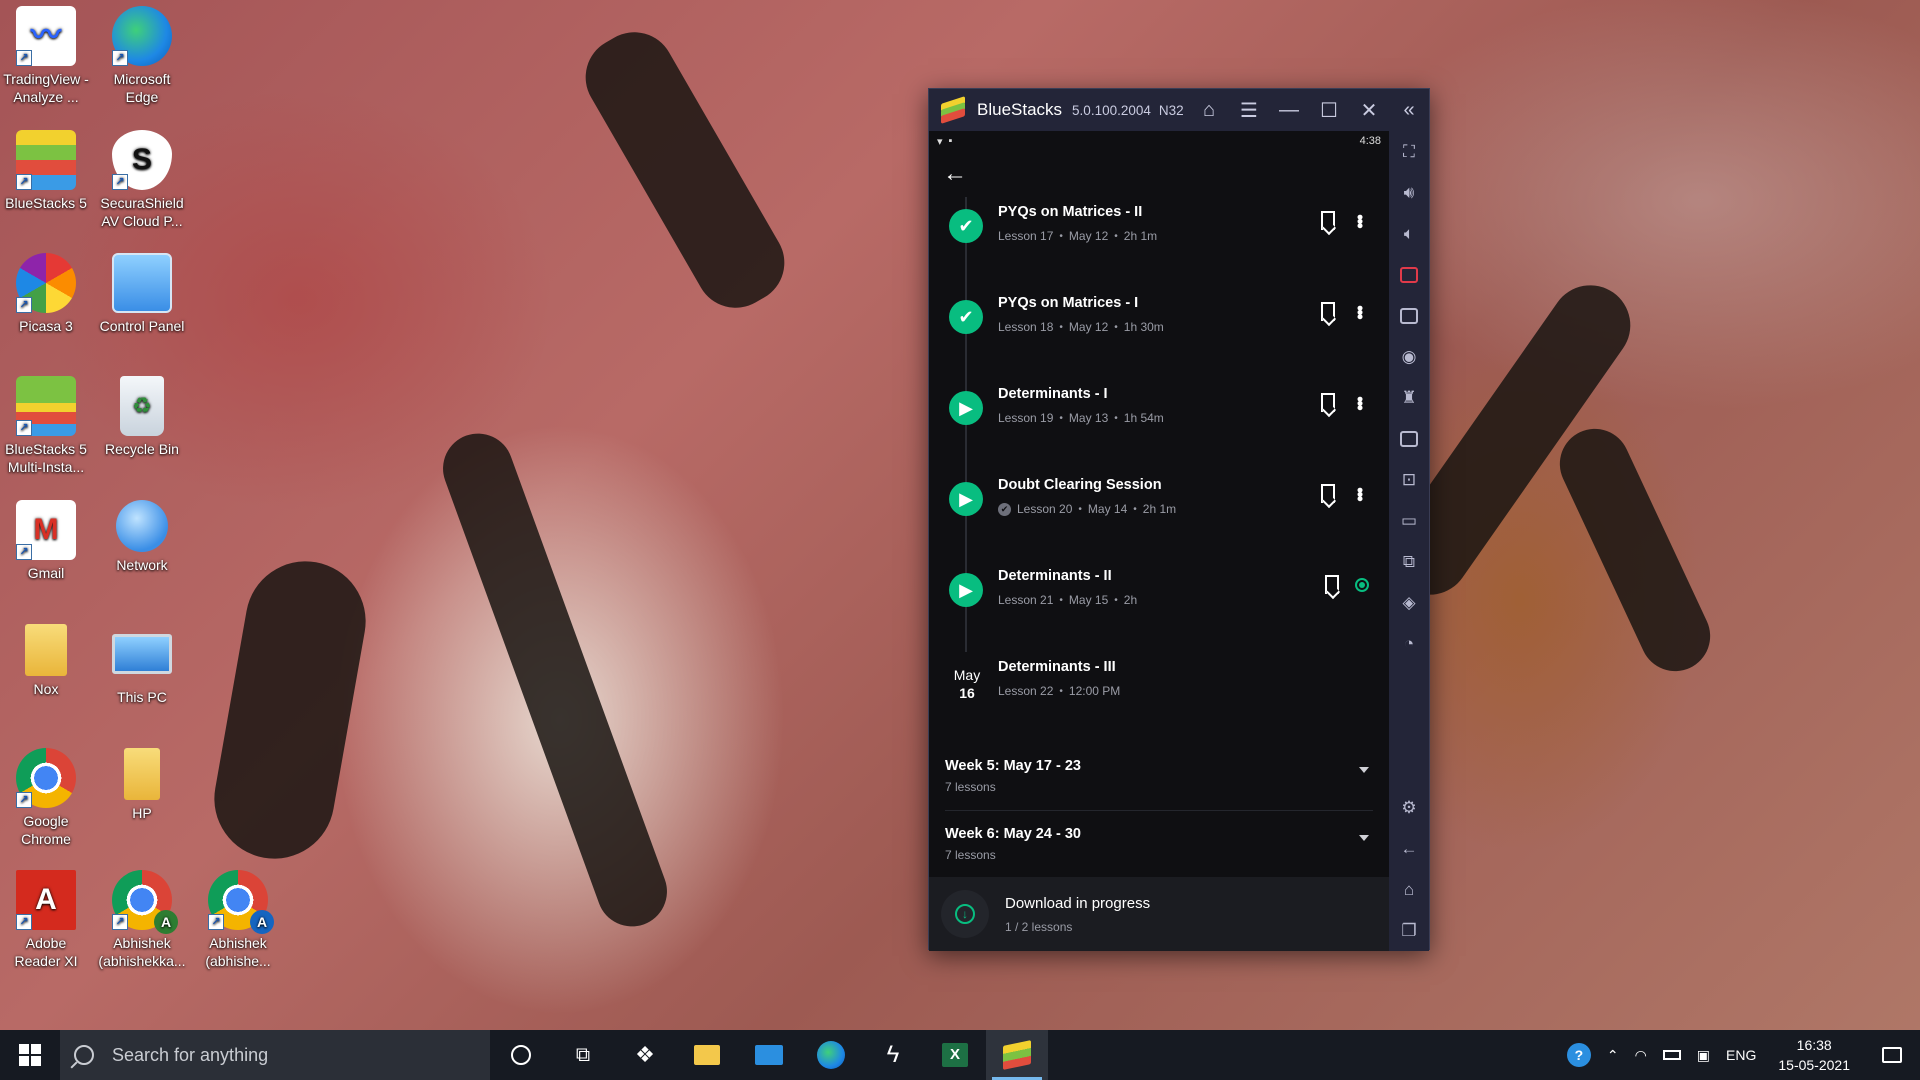 Image resolution: width=1920 pixels, height=1080 pixels. What do you see at coordinates (46, 541) in the screenshot?
I see `desktop-icon-gmail: M ↗ Gmail` at bounding box center [46, 541].